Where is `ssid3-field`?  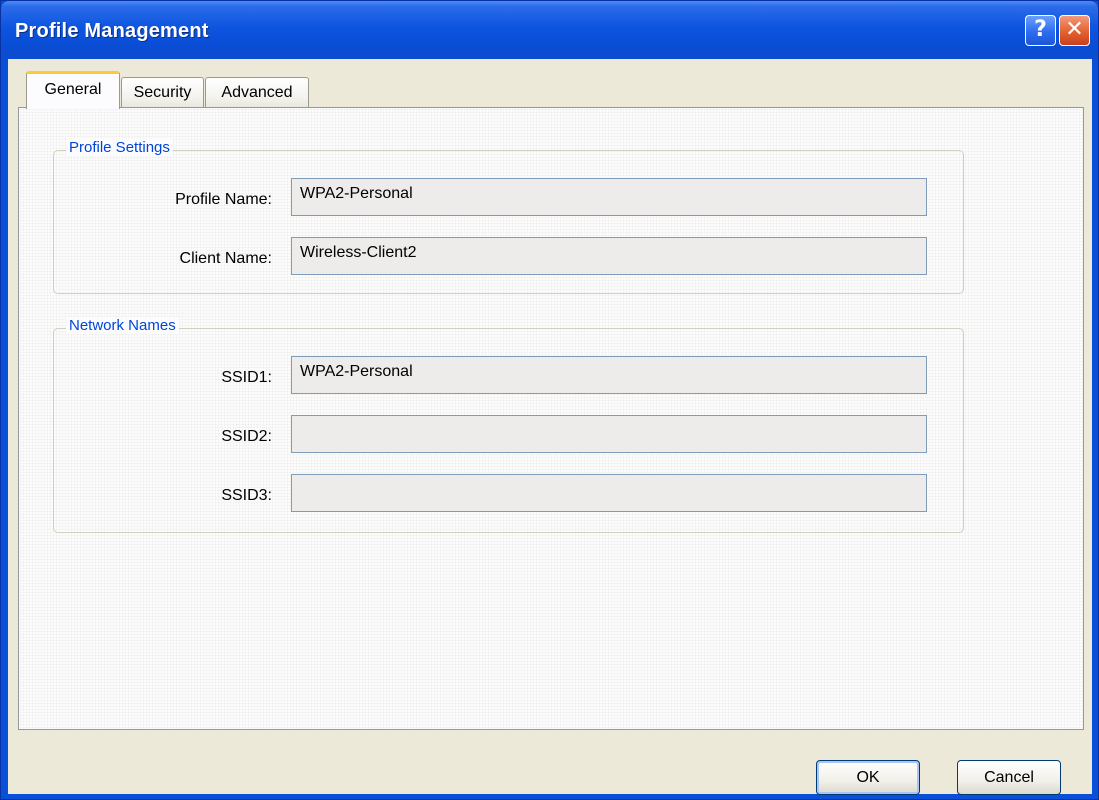
ssid3-field is located at coordinates (609, 493).